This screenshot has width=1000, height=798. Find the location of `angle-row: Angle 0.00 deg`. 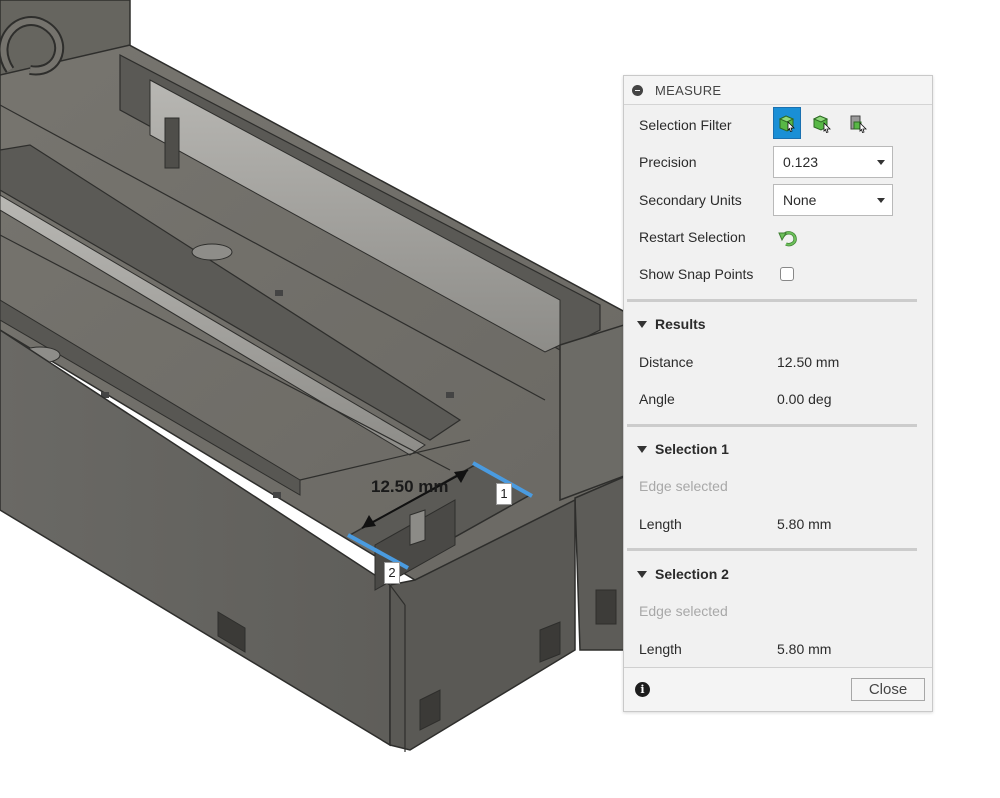

angle-row: Angle 0.00 deg is located at coordinates (778, 399).